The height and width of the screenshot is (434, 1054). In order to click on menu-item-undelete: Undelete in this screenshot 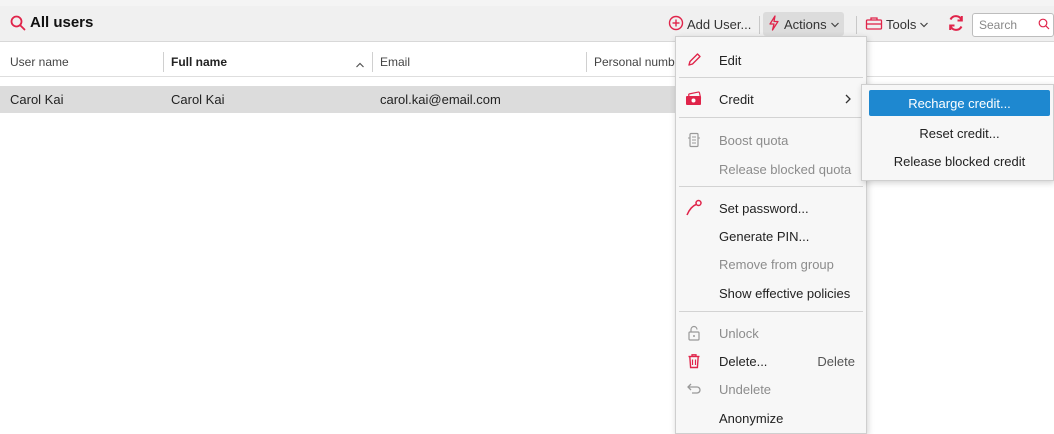, I will do `click(771, 389)`.